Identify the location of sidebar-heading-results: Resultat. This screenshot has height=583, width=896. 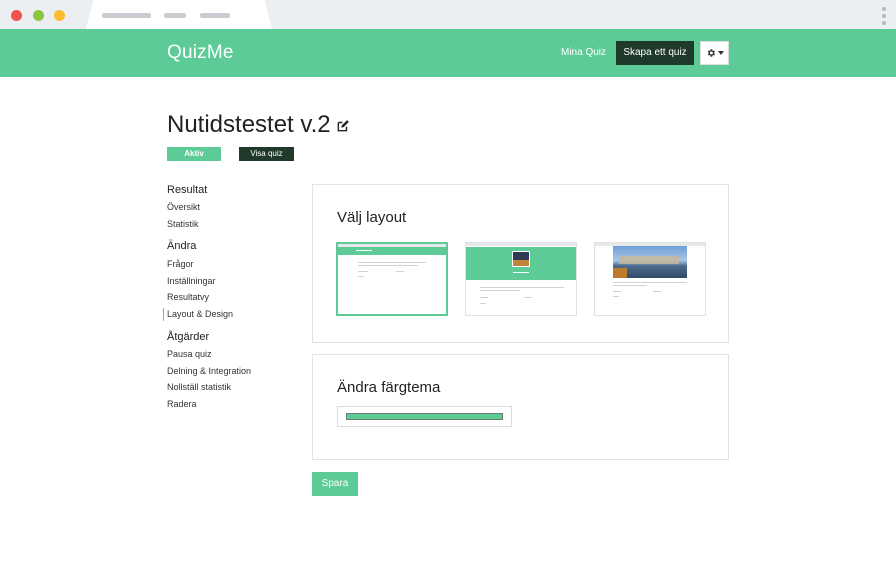
(187, 190).